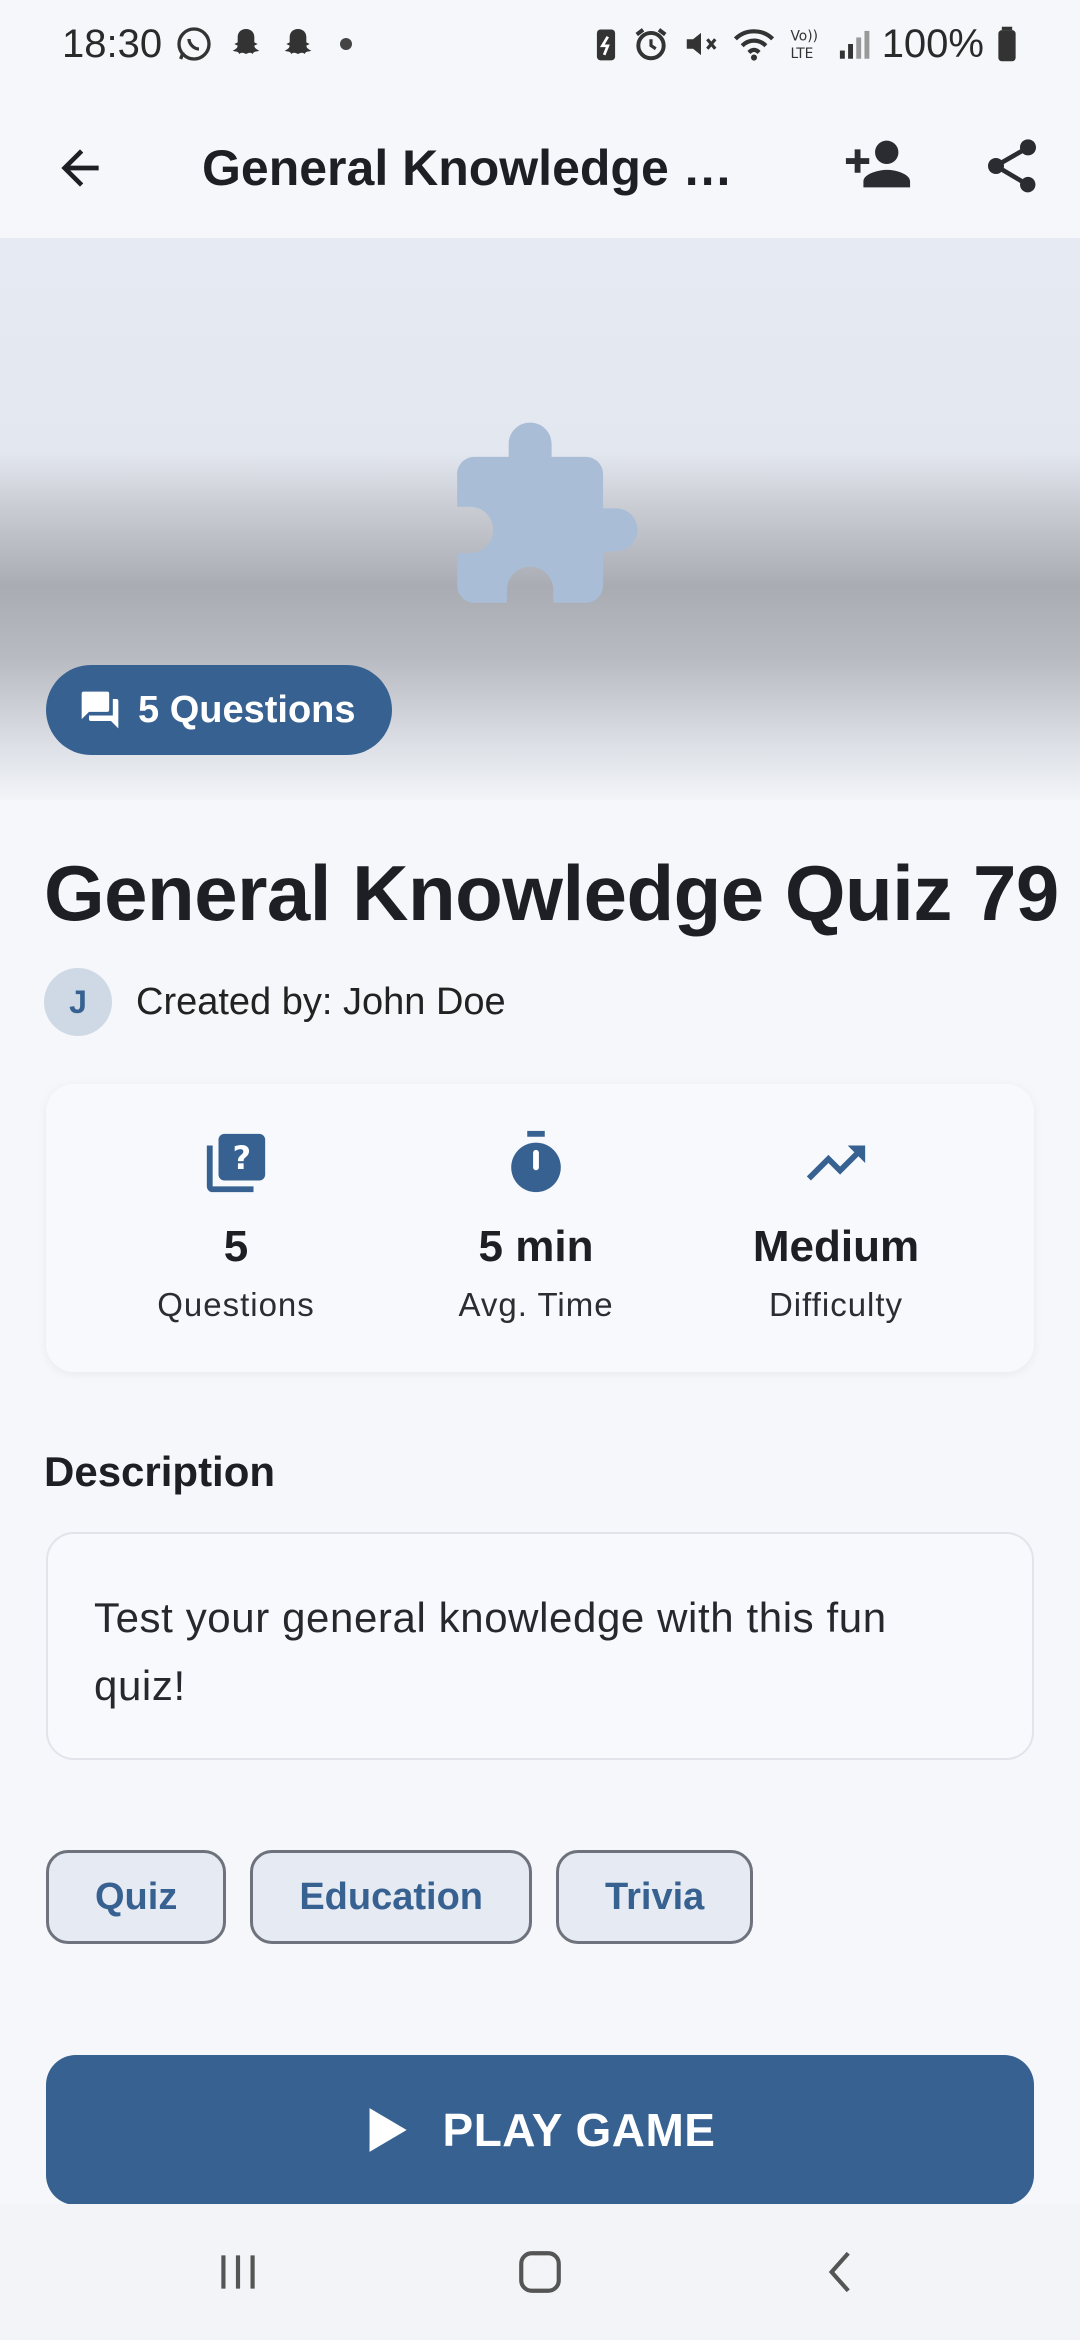 The height and width of the screenshot is (2340, 1080). Describe the element at coordinates (346, 44) in the screenshot. I see `notification-dot` at that location.